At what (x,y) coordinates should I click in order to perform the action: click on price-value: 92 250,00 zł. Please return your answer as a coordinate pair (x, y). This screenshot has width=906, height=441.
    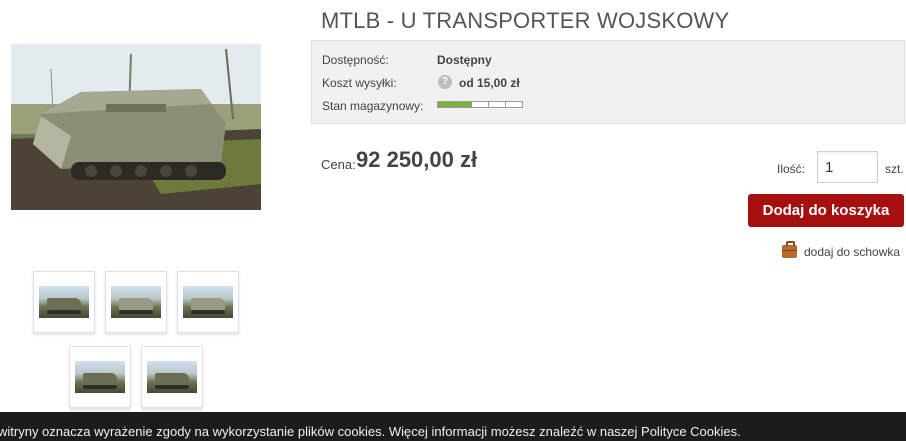
    Looking at the image, I should click on (417, 159).